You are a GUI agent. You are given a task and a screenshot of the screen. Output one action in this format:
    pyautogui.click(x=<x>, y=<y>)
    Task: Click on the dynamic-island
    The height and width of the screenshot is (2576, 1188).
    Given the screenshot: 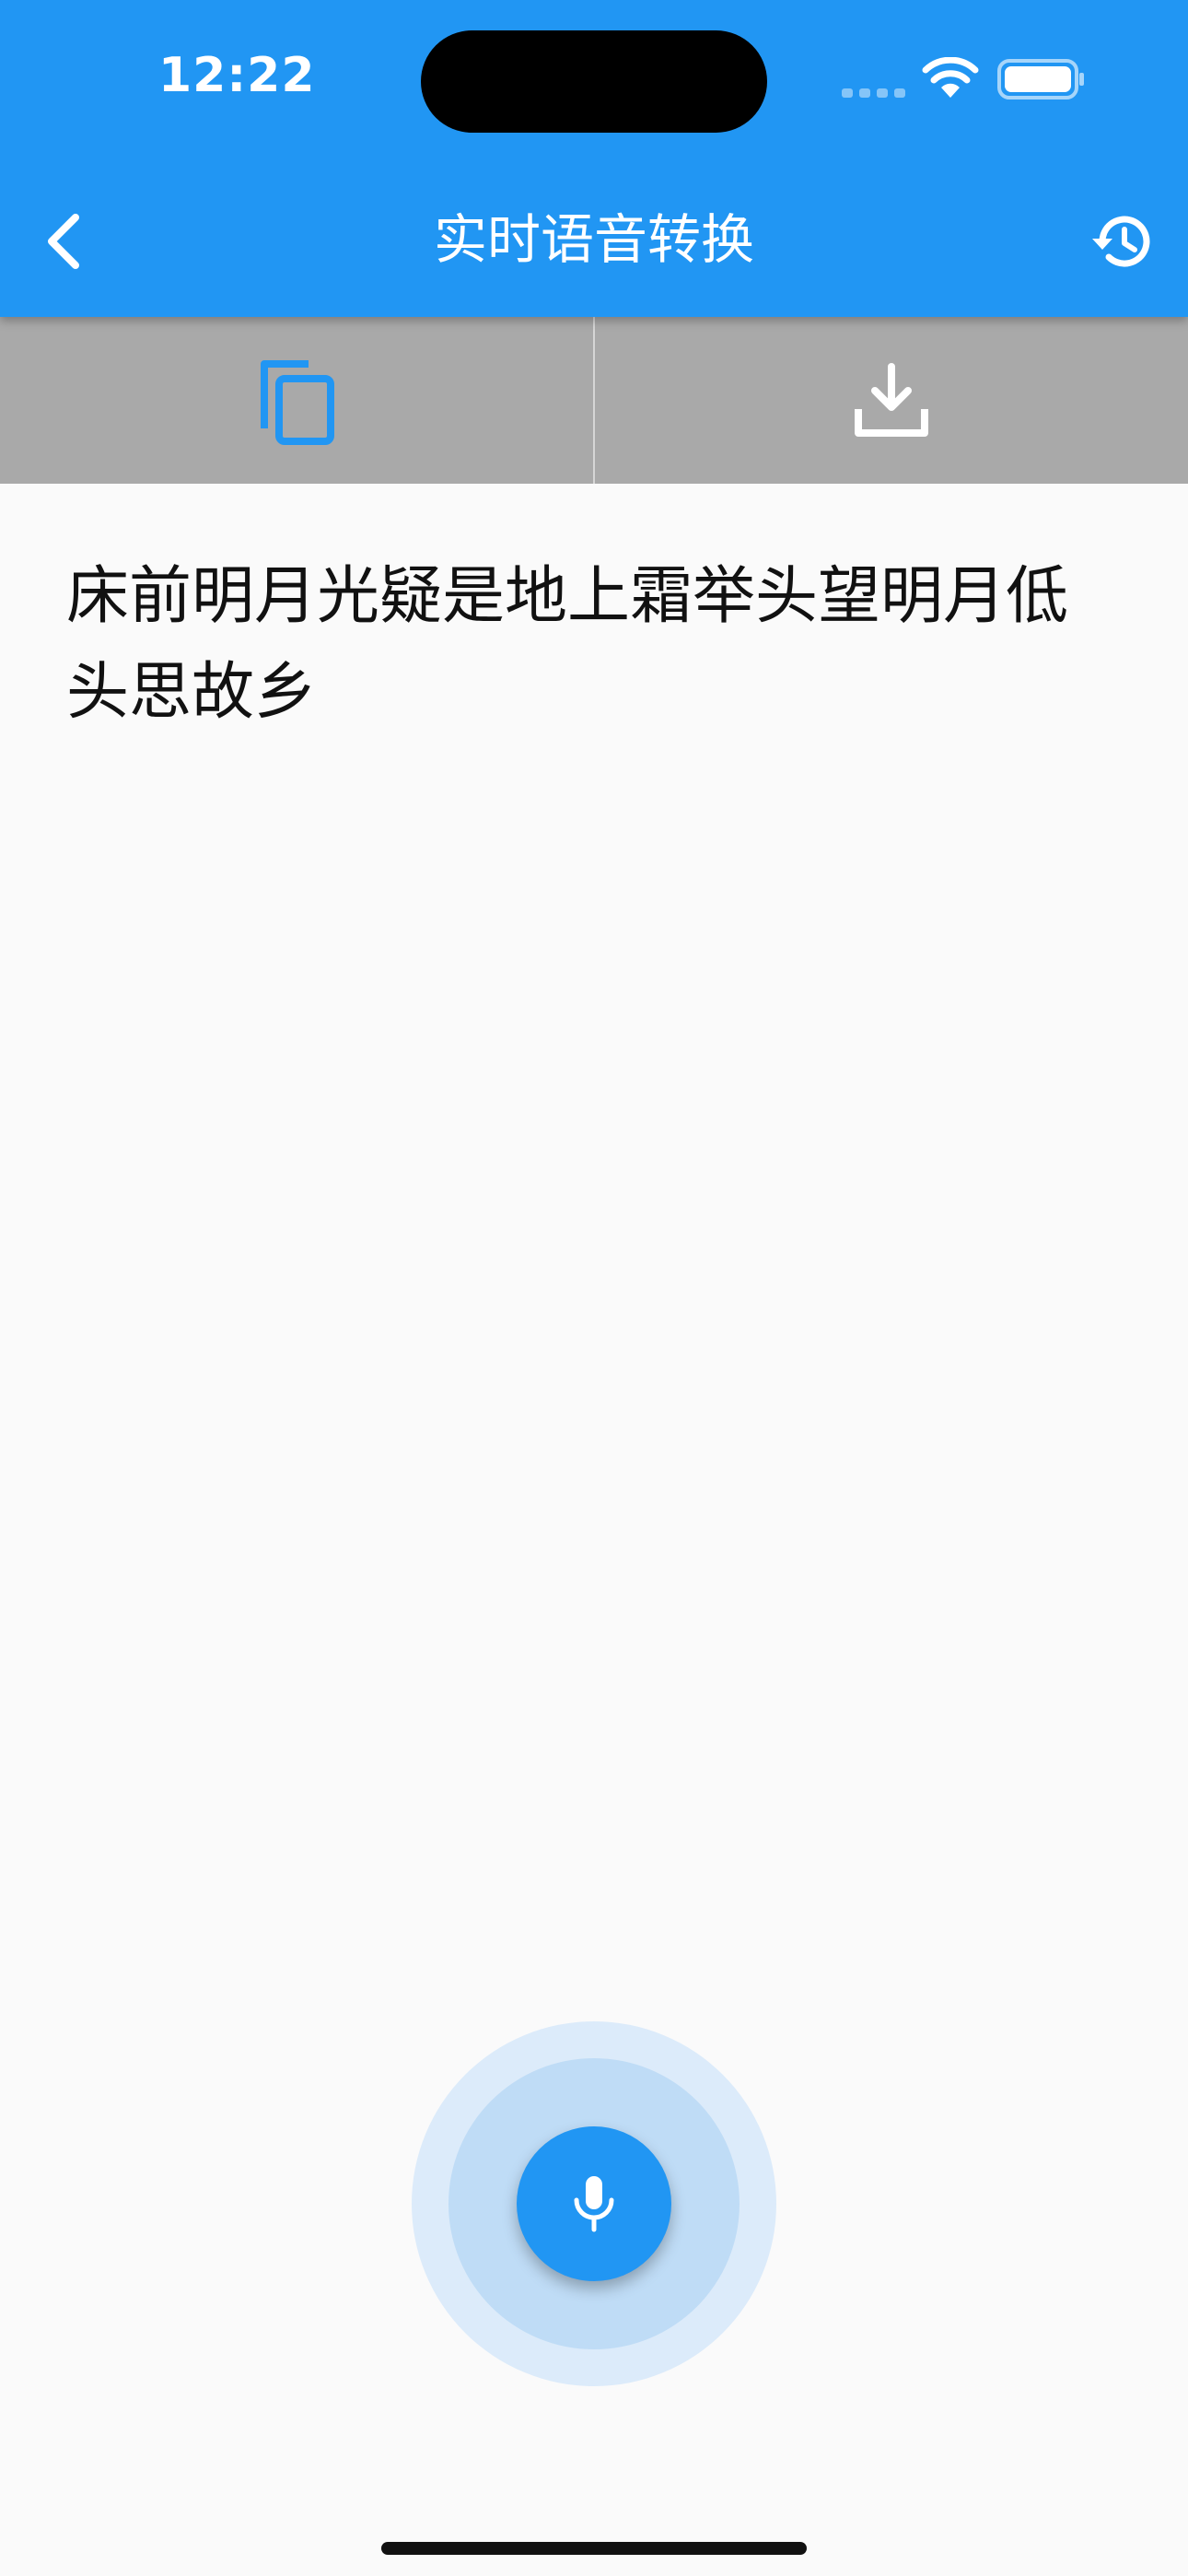 What is the action you would take?
    pyautogui.click(x=594, y=81)
    